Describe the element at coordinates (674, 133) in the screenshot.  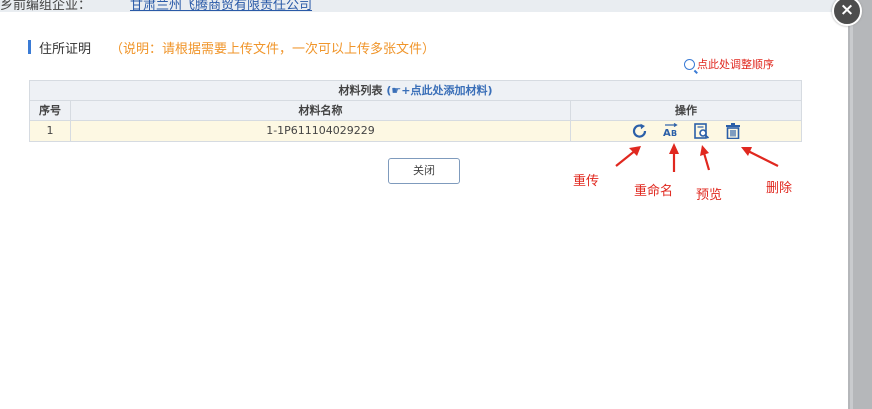
I see `svg-text: B` at that location.